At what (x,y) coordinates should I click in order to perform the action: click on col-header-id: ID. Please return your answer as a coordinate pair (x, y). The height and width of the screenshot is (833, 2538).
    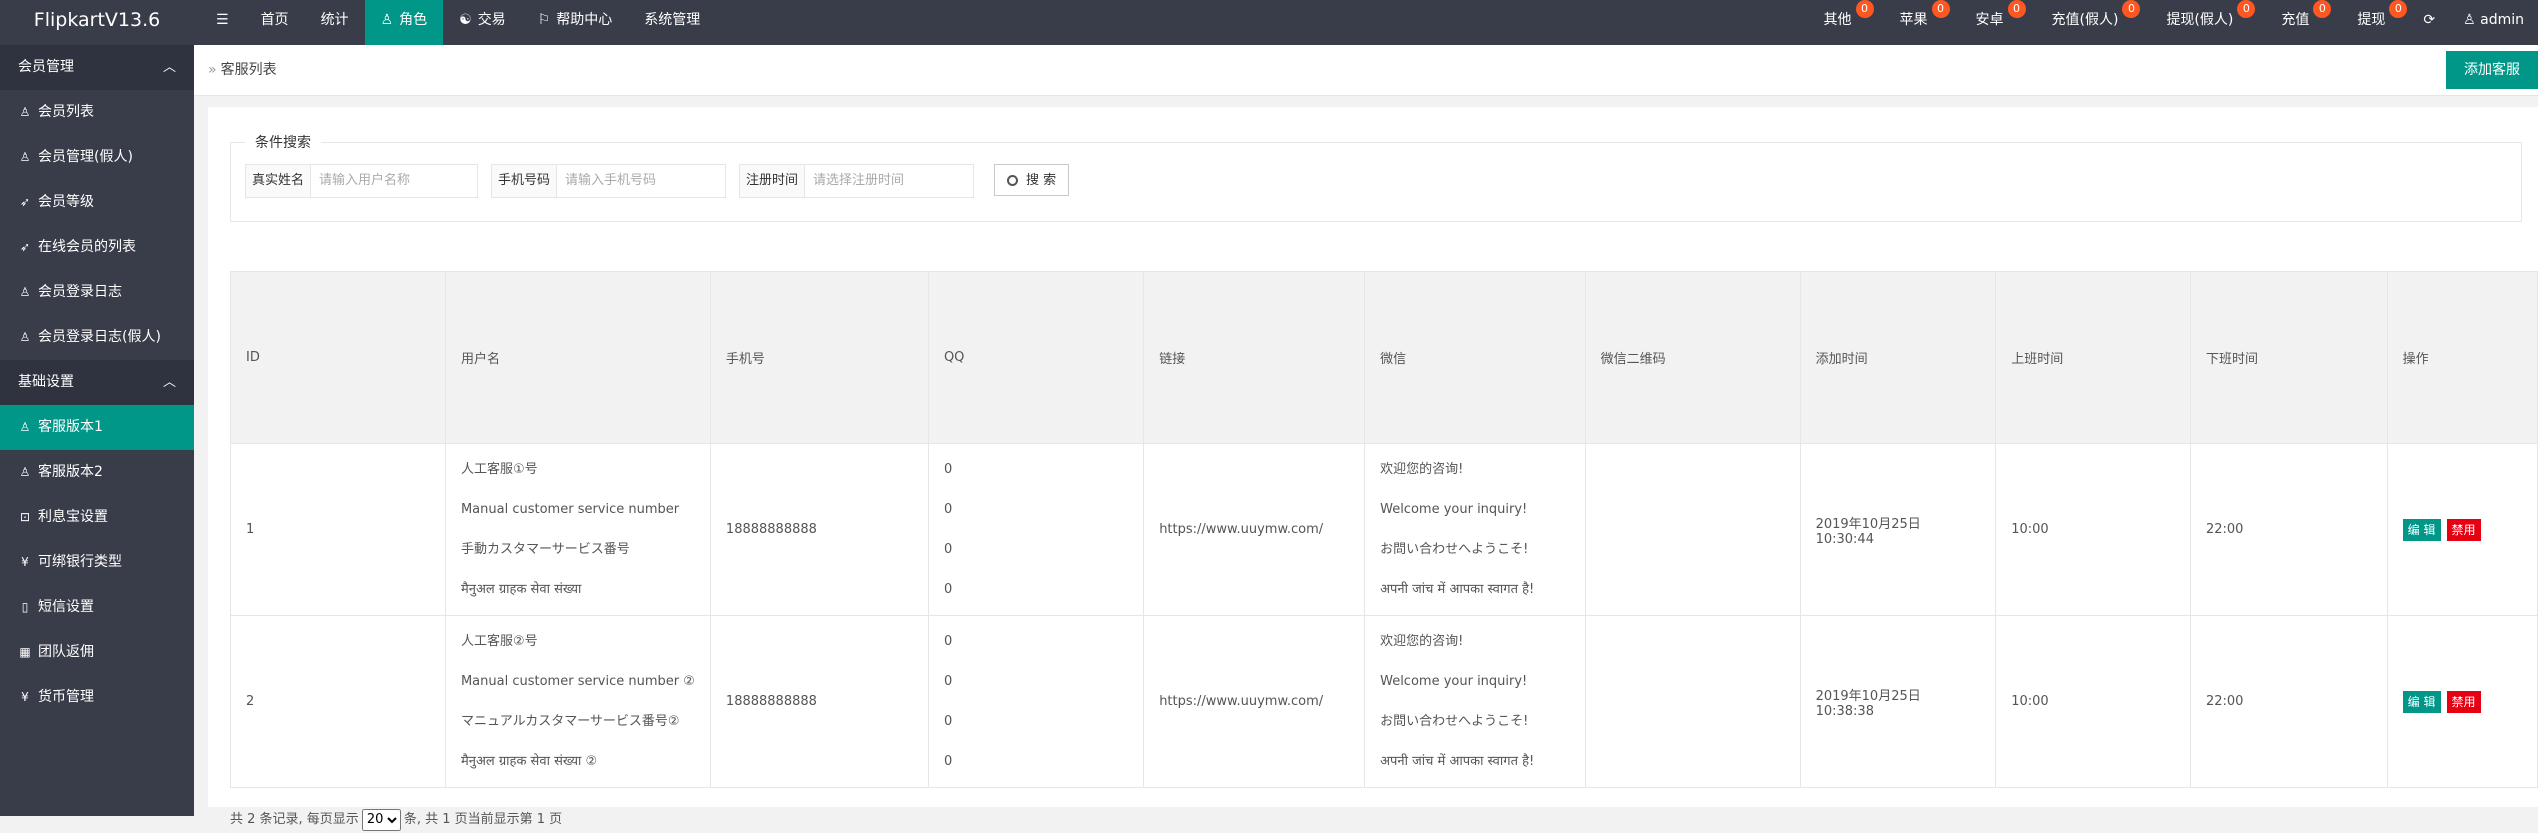
    Looking at the image, I should click on (338, 358).